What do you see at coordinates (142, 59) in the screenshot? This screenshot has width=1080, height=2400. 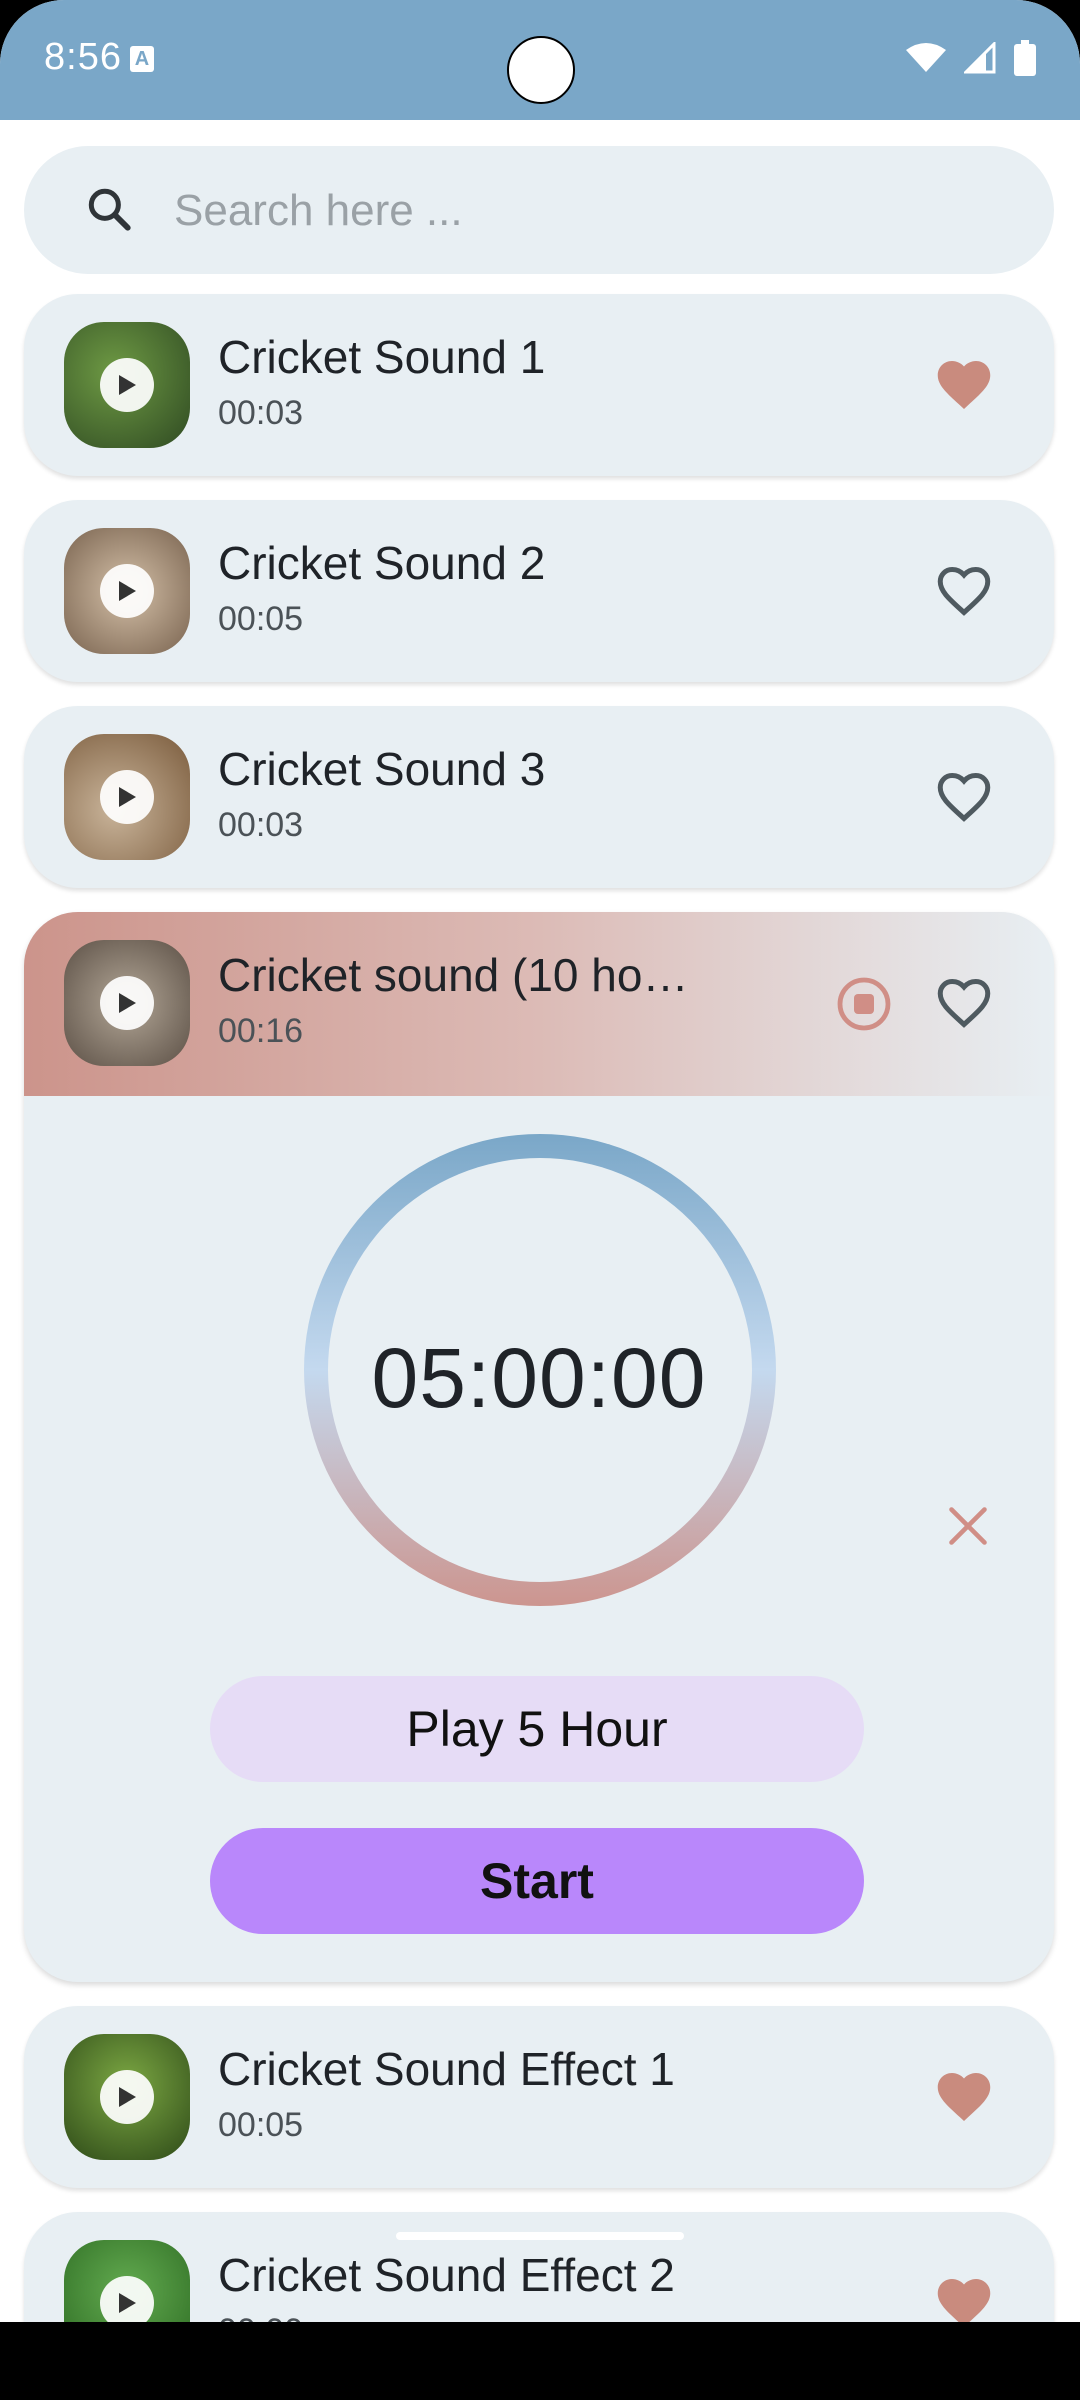 I see `notification-icon: A` at bounding box center [142, 59].